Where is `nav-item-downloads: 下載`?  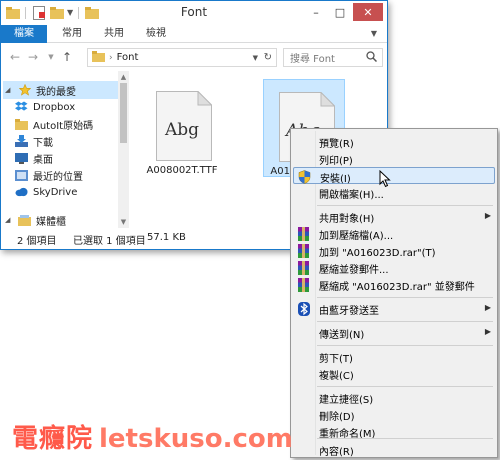 nav-item-downloads: 下載 is located at coordinates (34, 141).